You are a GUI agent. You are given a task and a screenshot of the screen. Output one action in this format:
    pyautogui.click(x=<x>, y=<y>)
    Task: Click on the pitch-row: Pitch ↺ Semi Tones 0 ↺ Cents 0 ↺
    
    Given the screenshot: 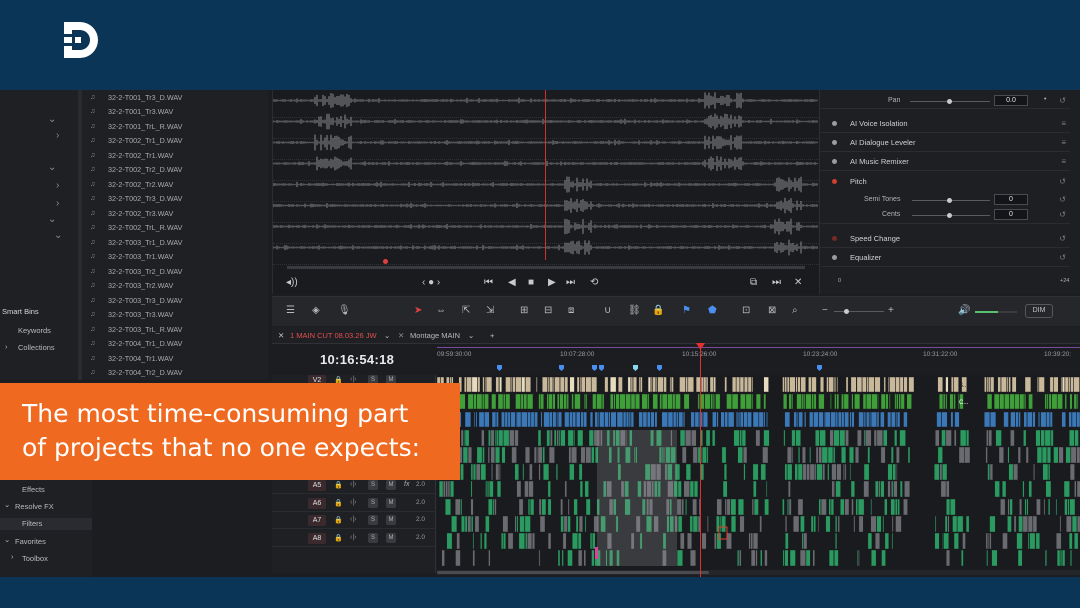 What is the action you would take?
    pyautogui.click(x=945, y=198)
    